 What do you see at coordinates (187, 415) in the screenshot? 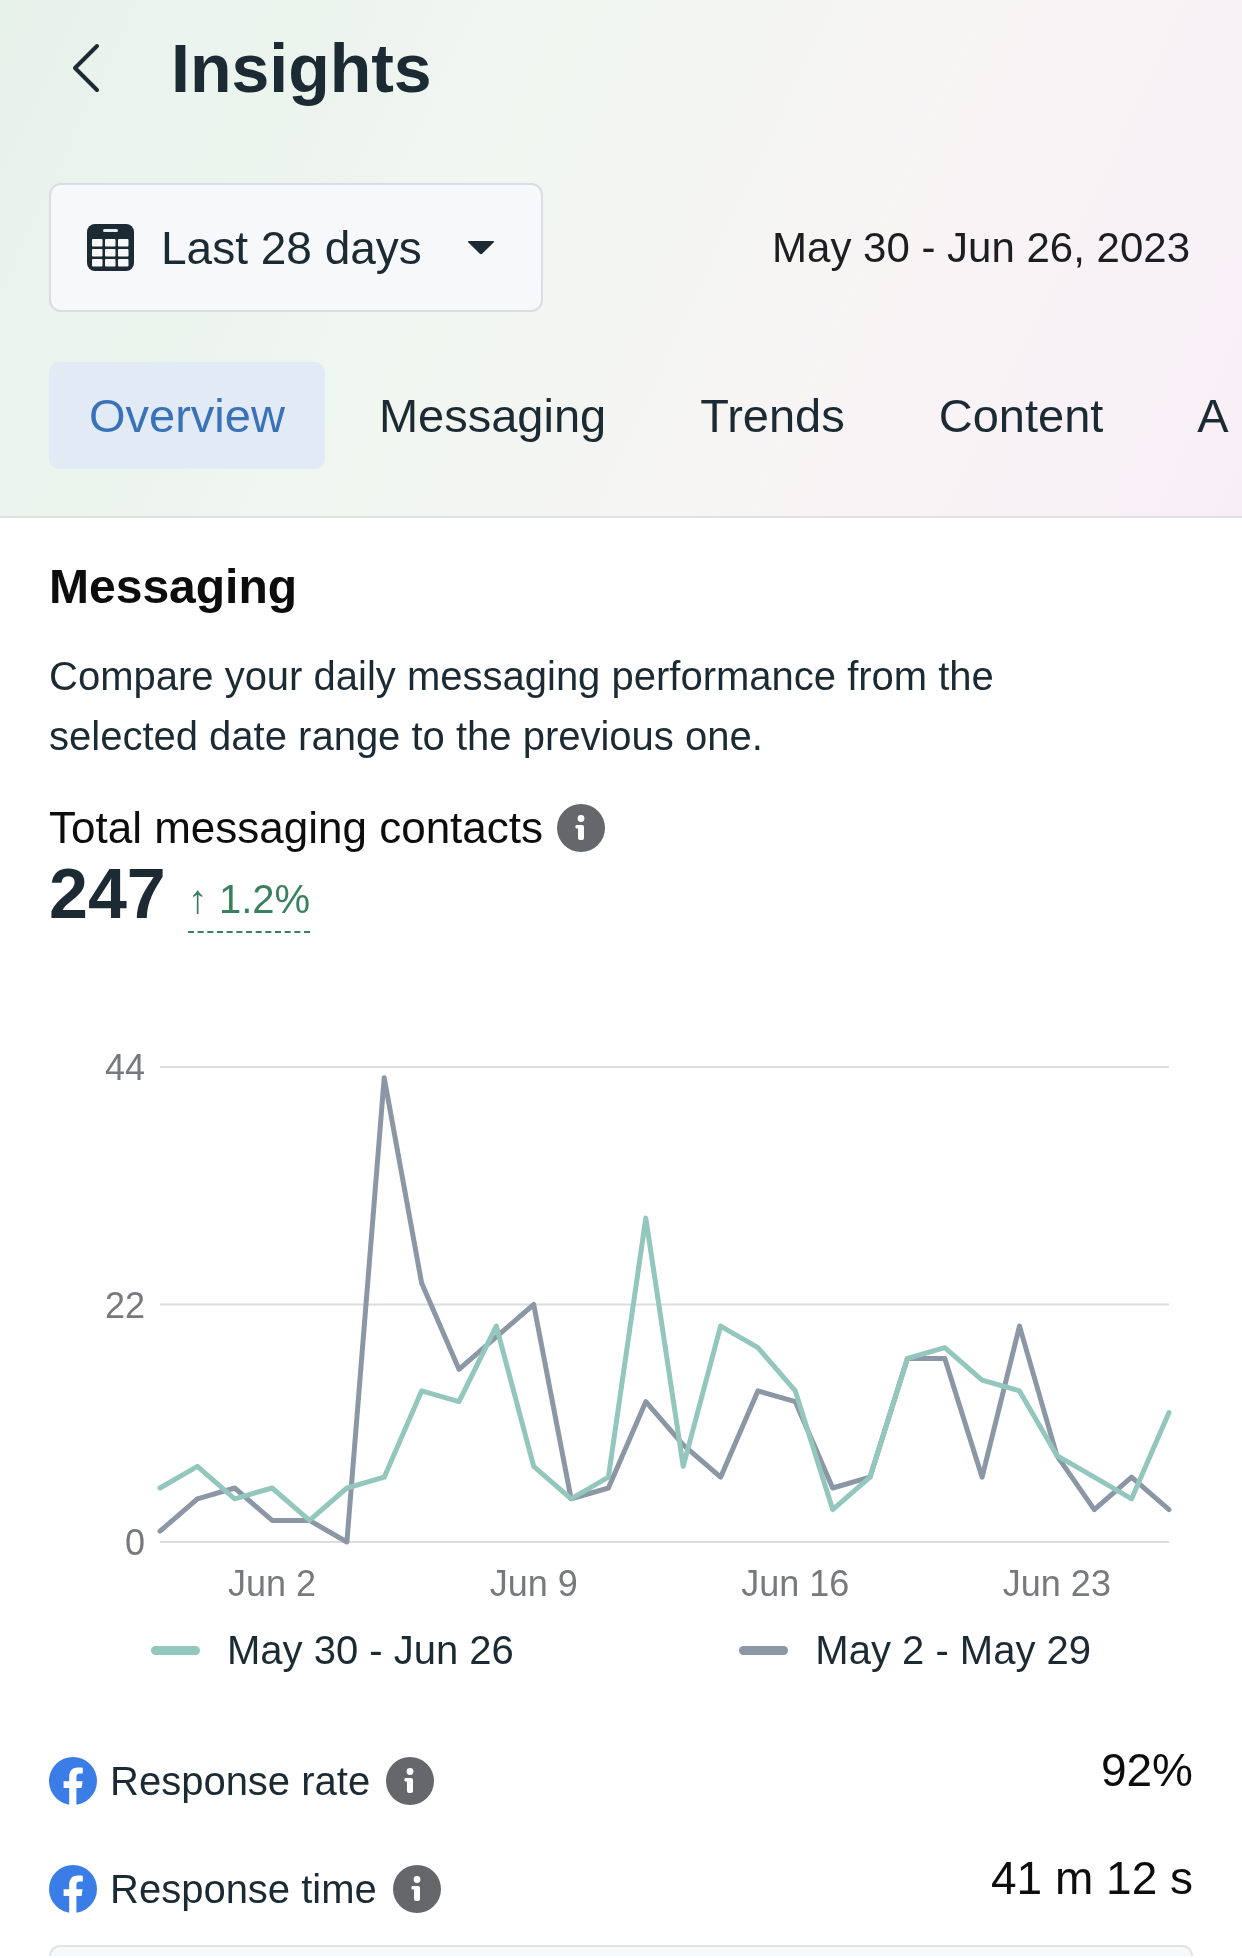
I see `tab: Overview` at bounding box center [187, 415].